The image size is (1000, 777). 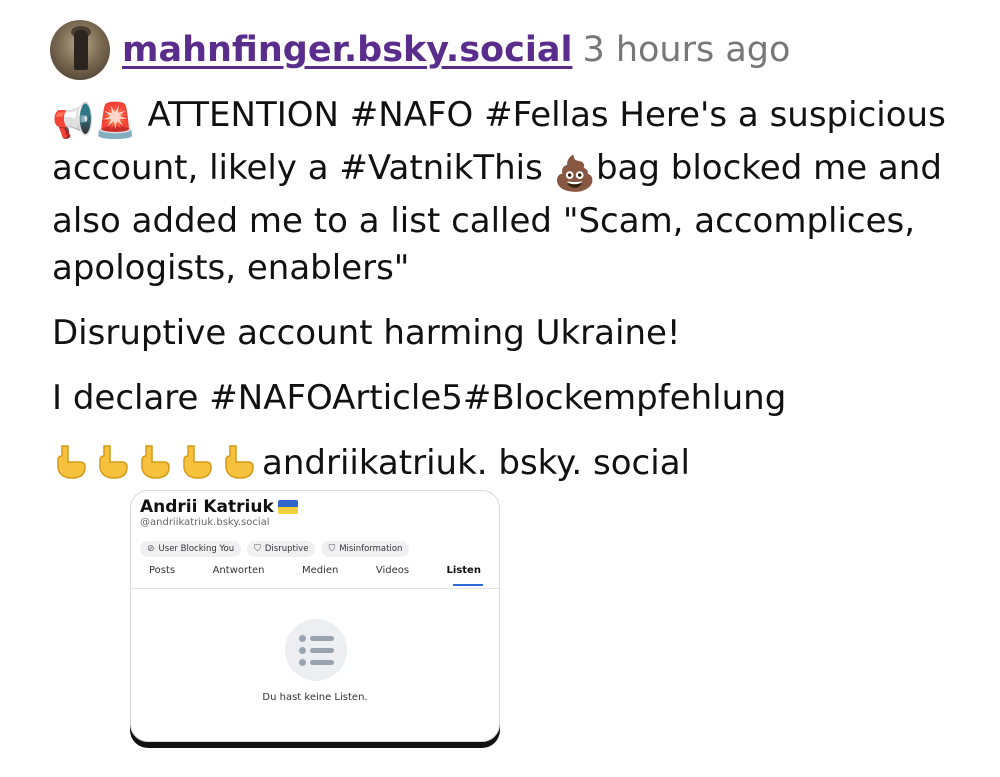 I want to click on active-tab-indicator, so click(x=468, y=585).